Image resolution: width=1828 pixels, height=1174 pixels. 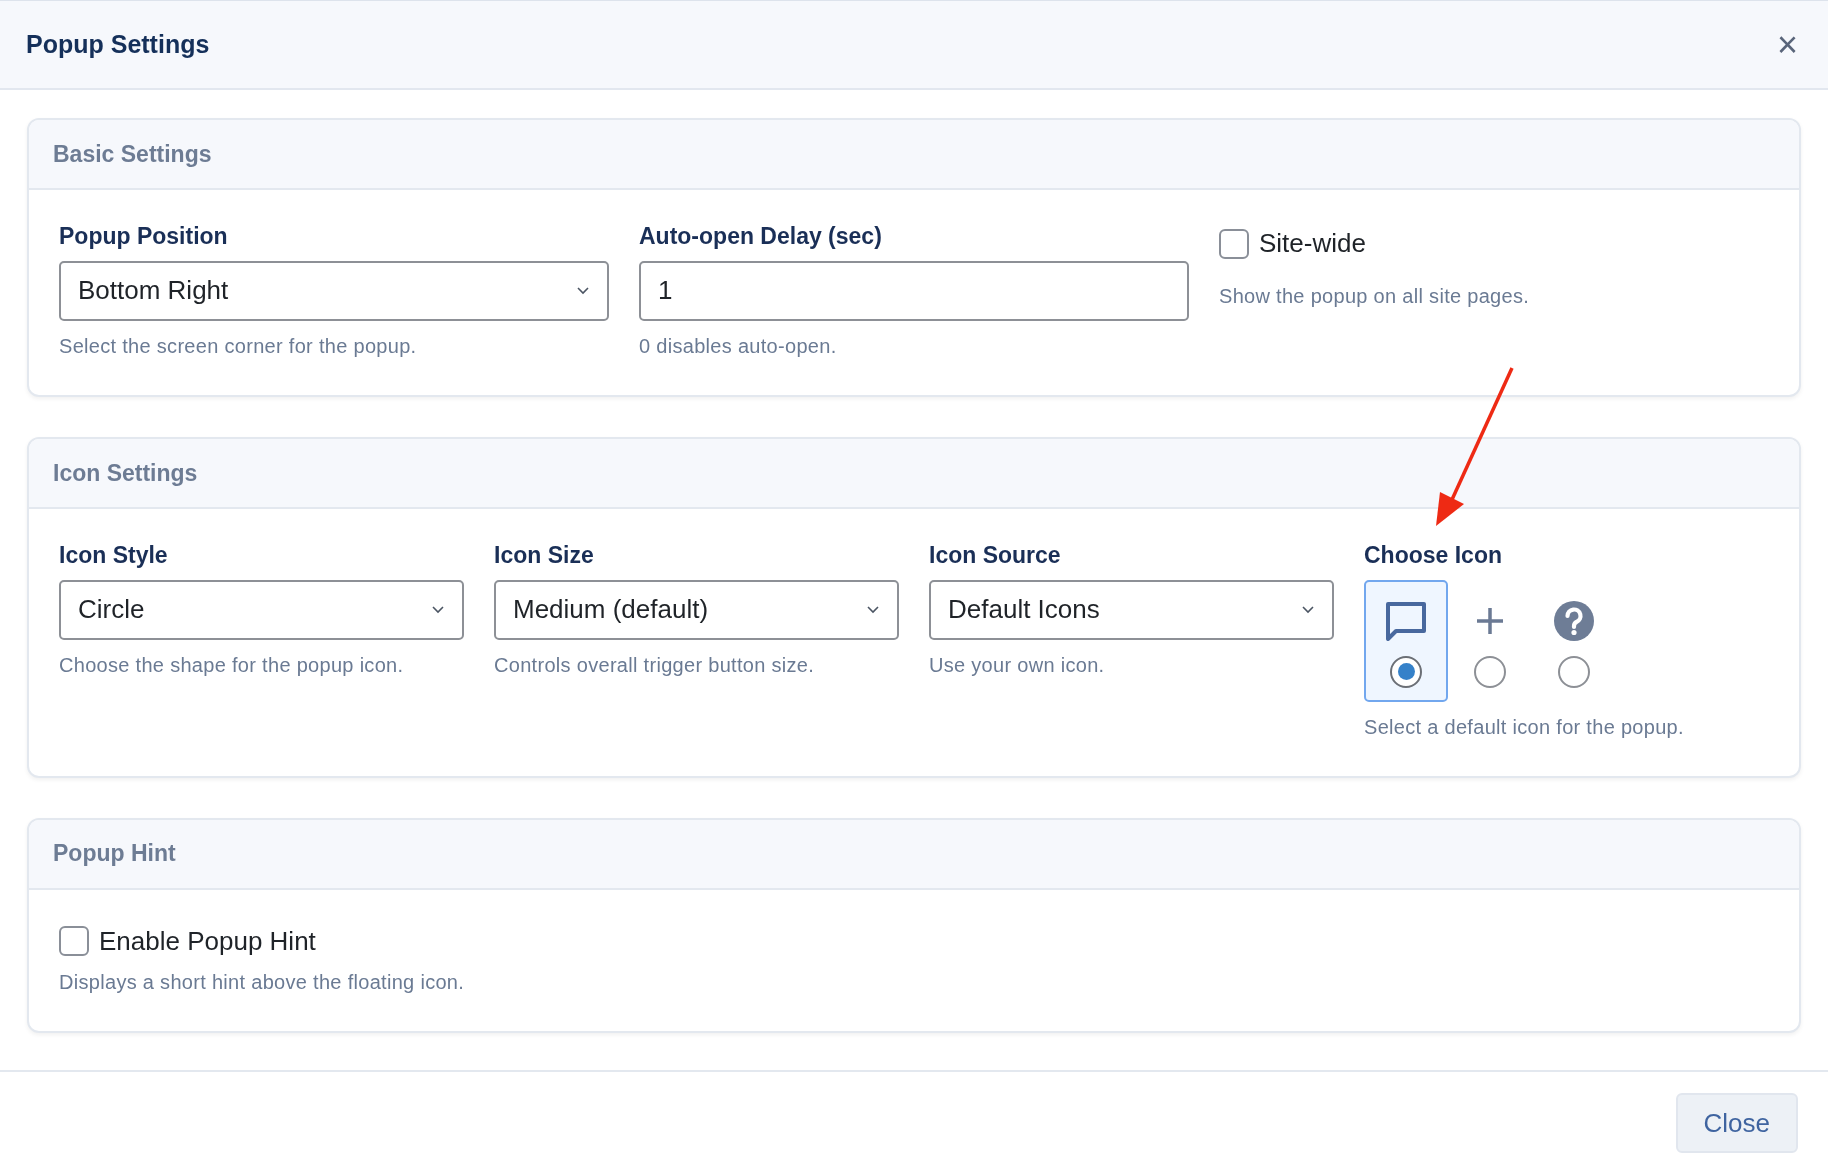 I want to click on field-label: Icon Size, so click(x=544, y=555).